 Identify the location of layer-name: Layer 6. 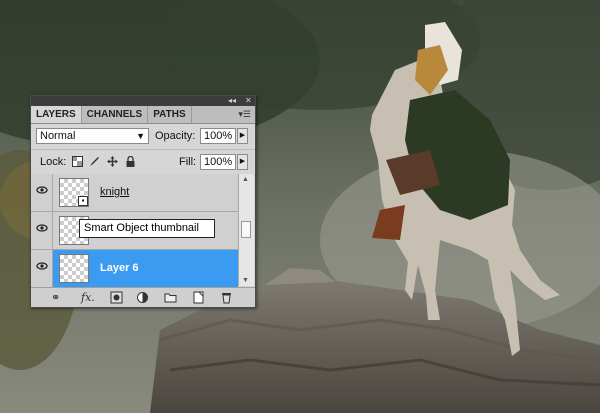
(119, 268).